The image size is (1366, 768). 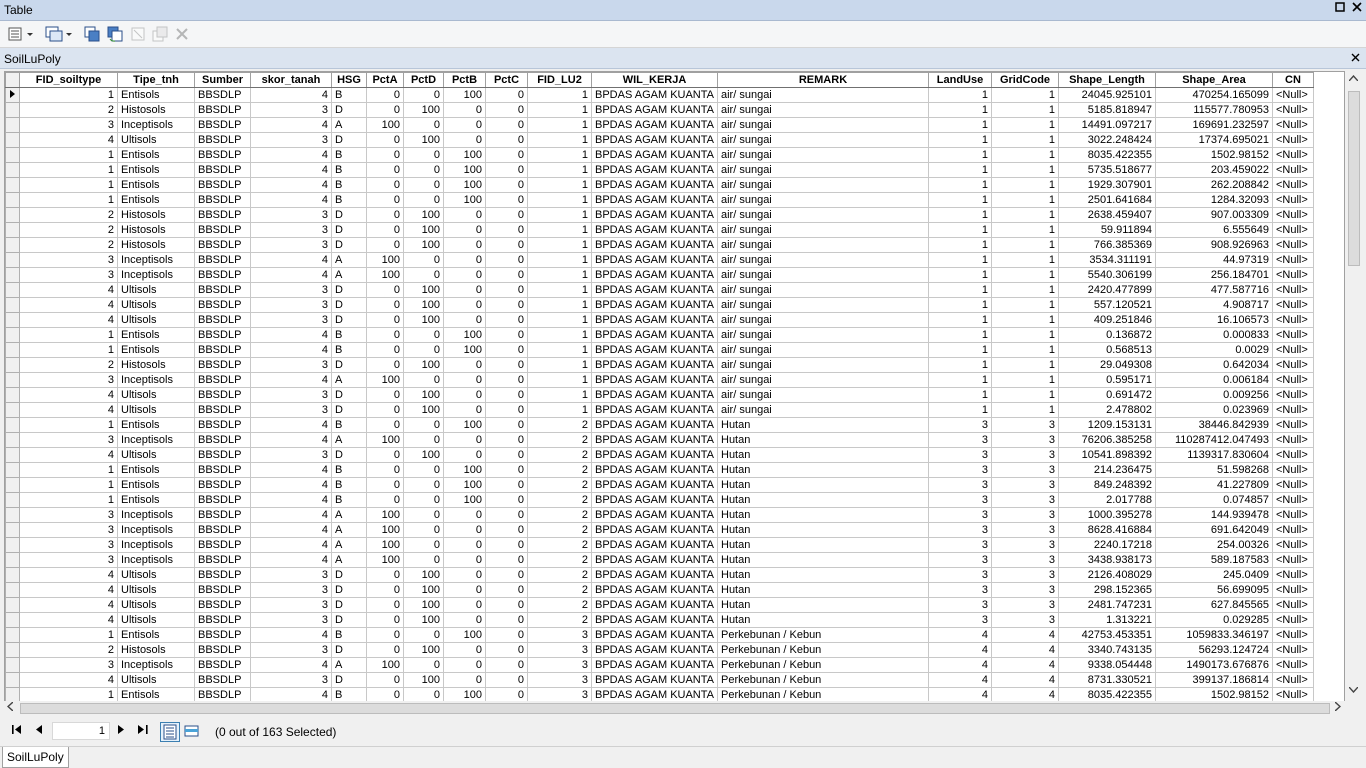 What do you see at coordinates (1214, 605) in the screenshot?
I see `table-cell: 627.845565` at bounding box center [1214, 605].